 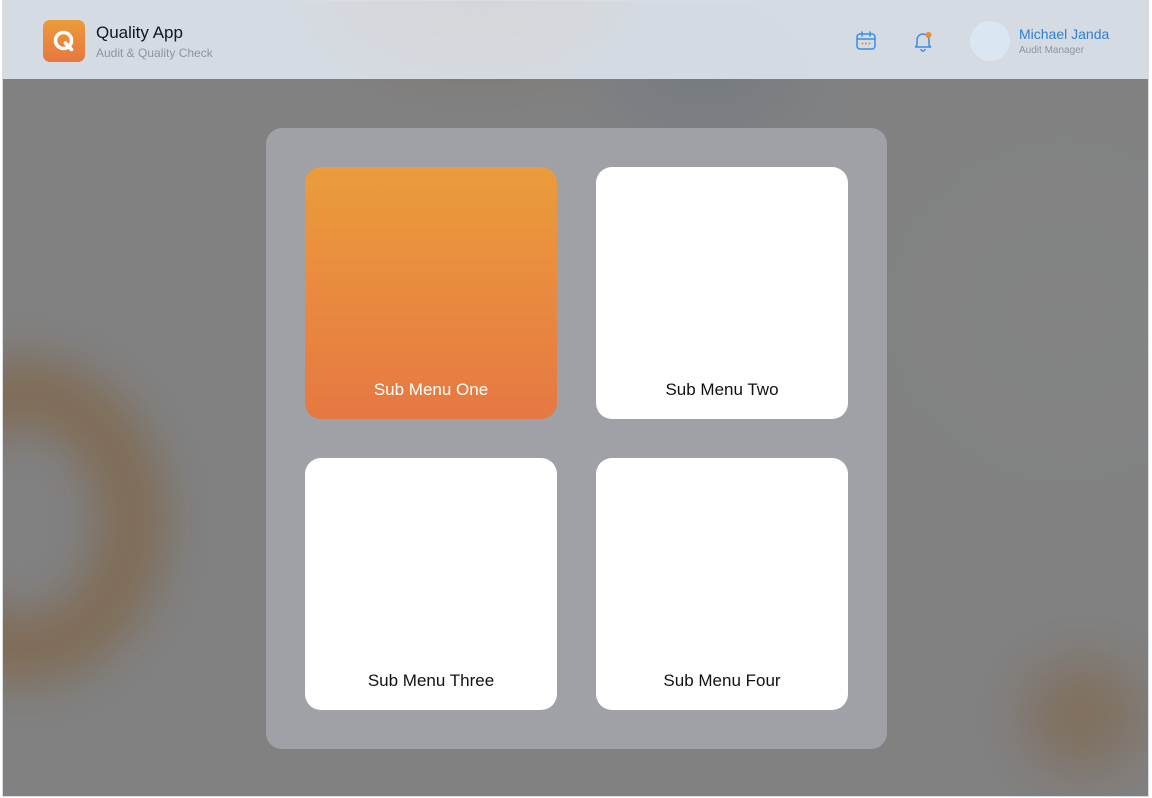 What do you see at coordinates (431, 680) in the screenshot?
I see `submenu-label: Sub Menu Three` at bounding box center [431, 680].